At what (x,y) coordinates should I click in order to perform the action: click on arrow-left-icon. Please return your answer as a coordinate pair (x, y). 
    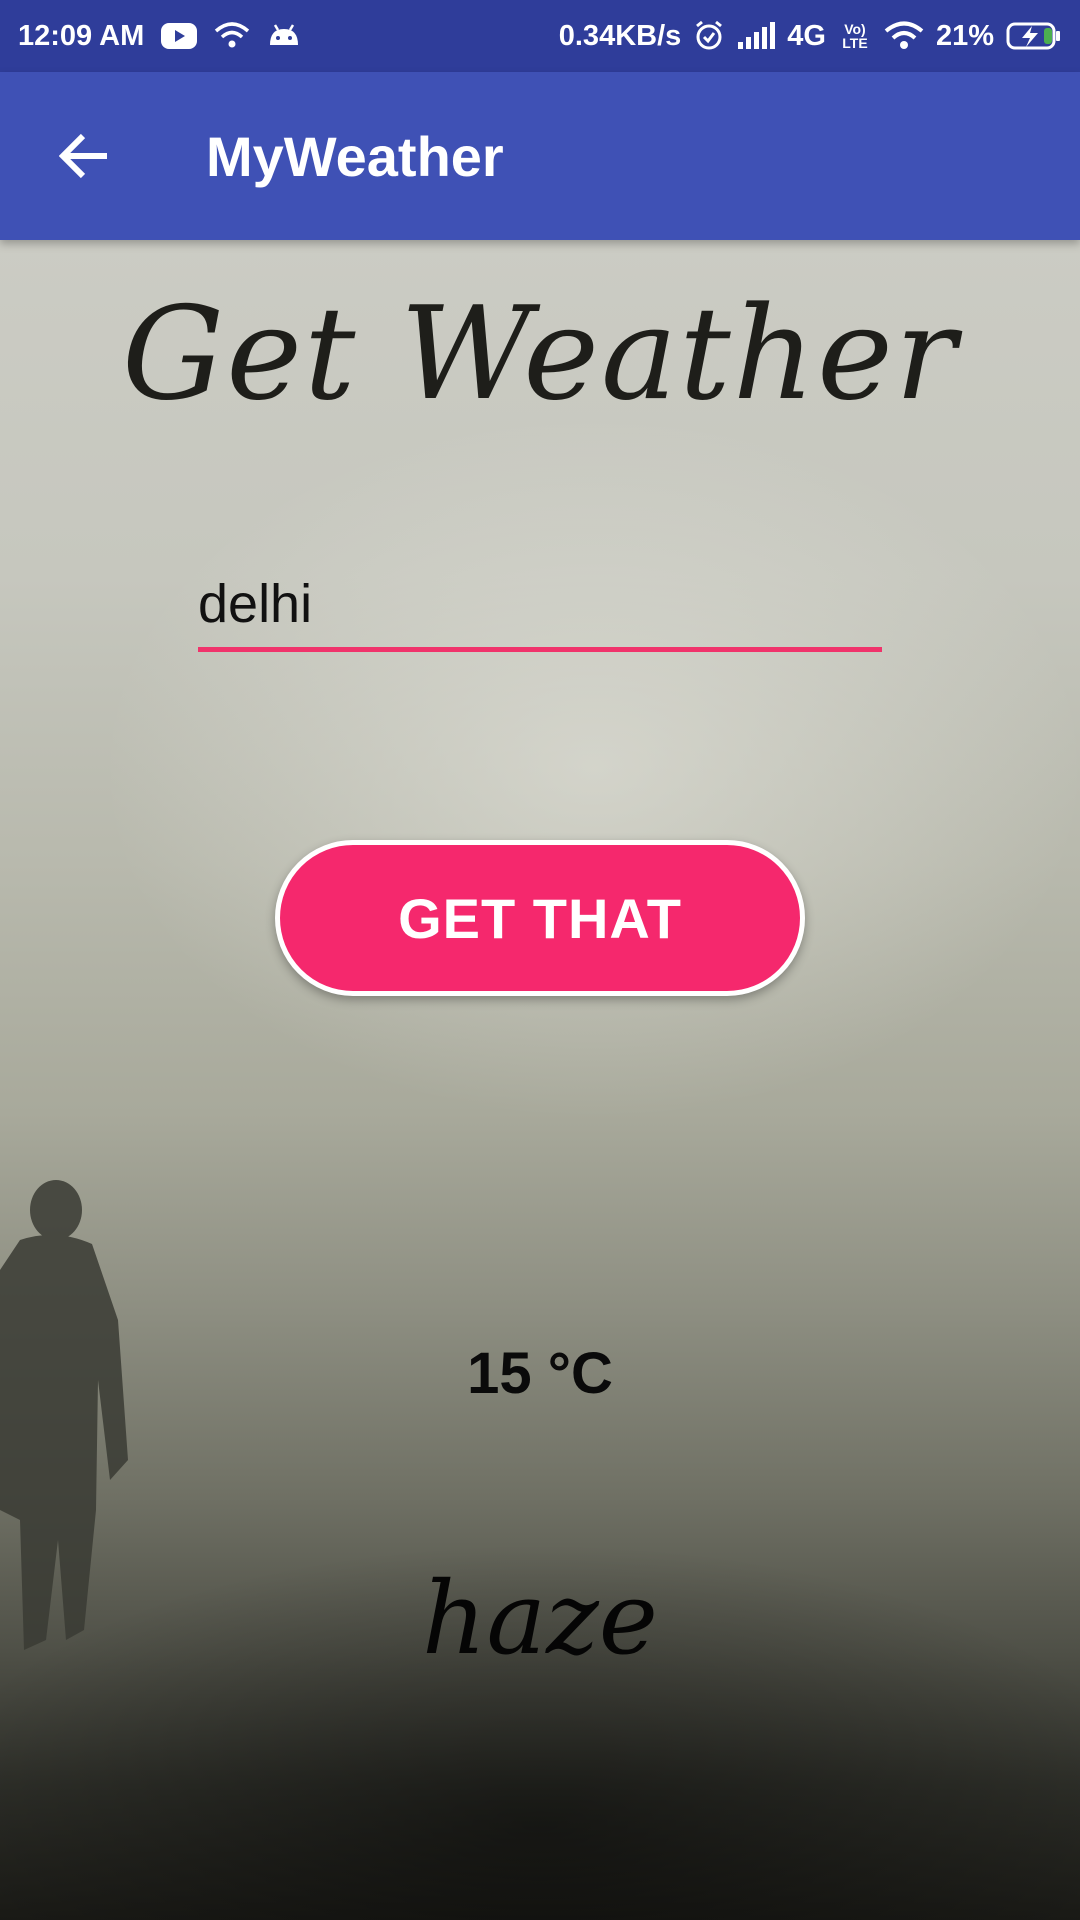
    Looking at the image, I should click on (83, 156).